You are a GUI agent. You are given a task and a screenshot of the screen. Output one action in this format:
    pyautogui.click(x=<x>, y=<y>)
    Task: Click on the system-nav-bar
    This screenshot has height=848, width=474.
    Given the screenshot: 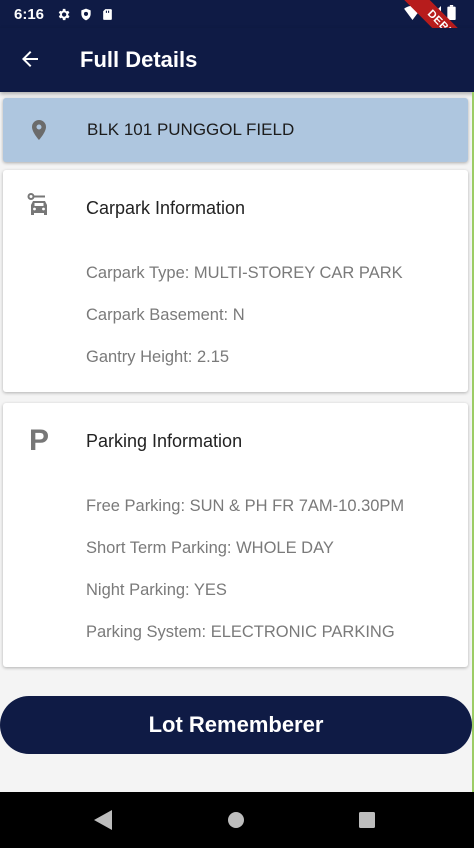 What is the action you would take?
    pyautogui.click(x=237, y=820)
    